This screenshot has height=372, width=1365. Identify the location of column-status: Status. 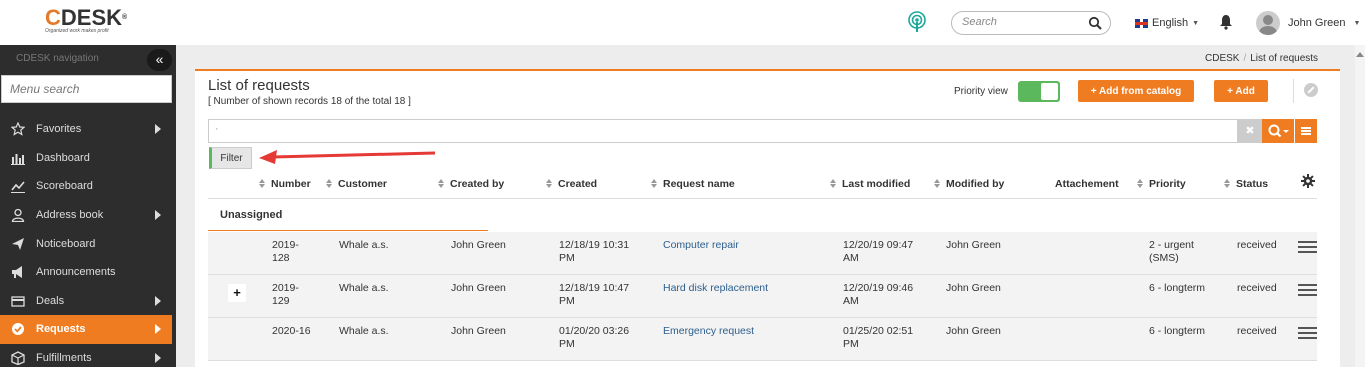
(1246, 184).